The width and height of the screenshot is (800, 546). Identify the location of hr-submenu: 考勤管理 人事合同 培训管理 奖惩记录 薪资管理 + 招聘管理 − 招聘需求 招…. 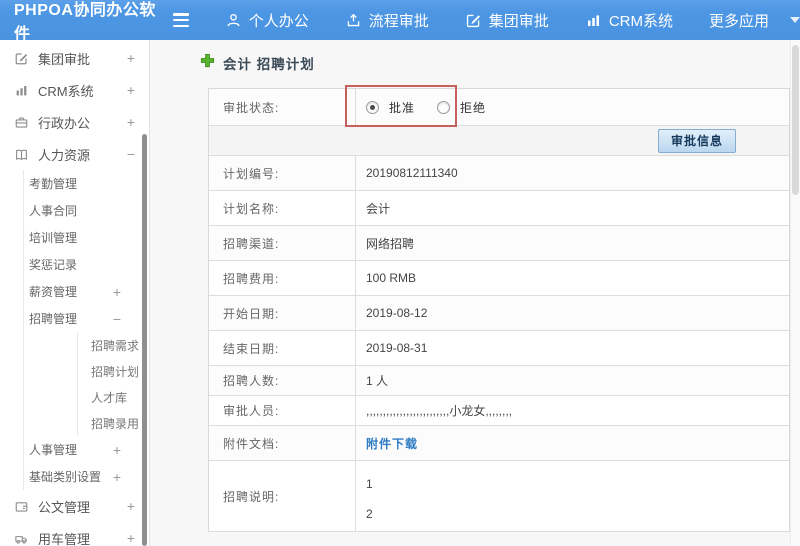
(86, 330).